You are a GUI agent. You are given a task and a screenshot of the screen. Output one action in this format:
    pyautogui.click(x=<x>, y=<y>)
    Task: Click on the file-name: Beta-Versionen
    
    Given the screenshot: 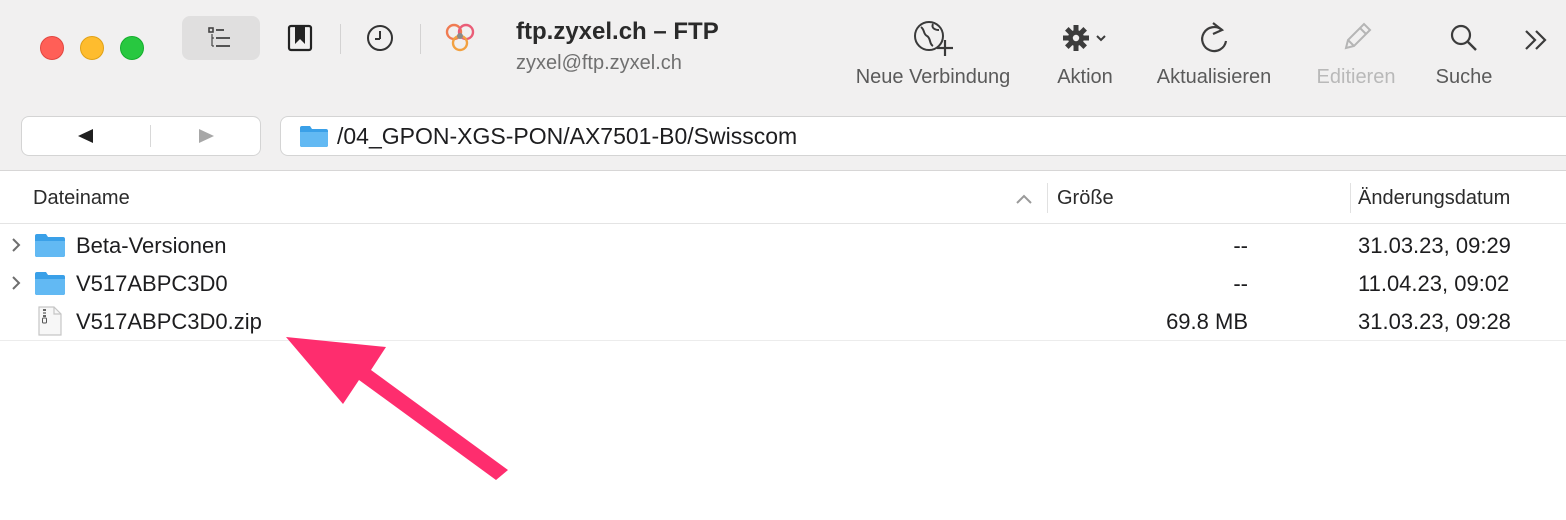 What is the action you would take?
    pyautogui.click(x=151, y=245)
    